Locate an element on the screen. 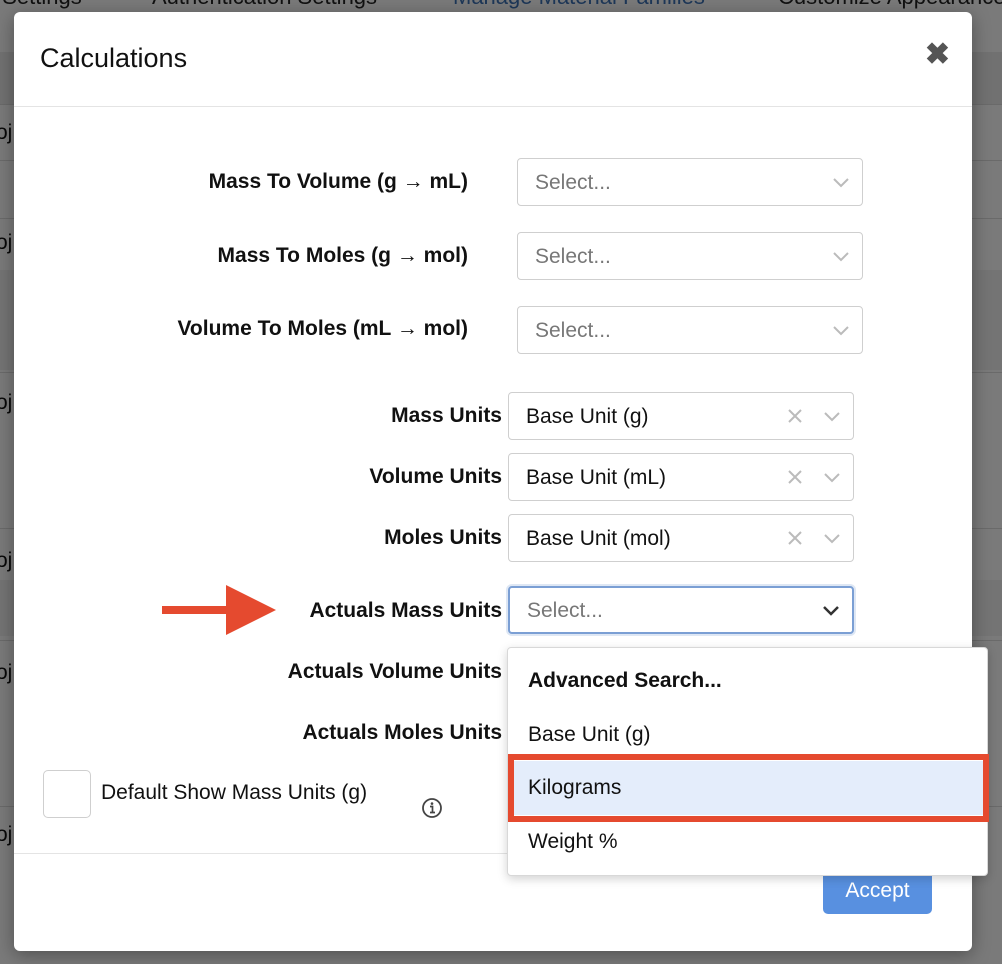 This screenshot has width=1002, height=964. default-show-mass-units-label: Default Show Mass Units (g) is located at coordinates (234, 792).